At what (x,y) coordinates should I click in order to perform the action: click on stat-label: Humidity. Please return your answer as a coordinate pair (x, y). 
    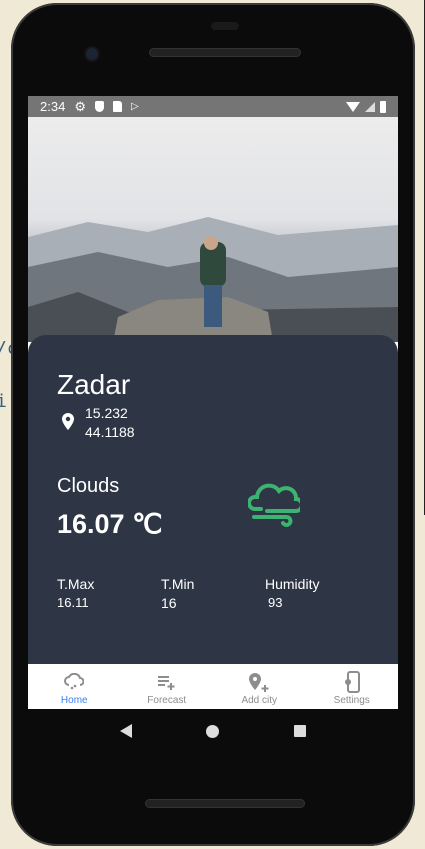
    Looking at the image, I should click on (292, 584).